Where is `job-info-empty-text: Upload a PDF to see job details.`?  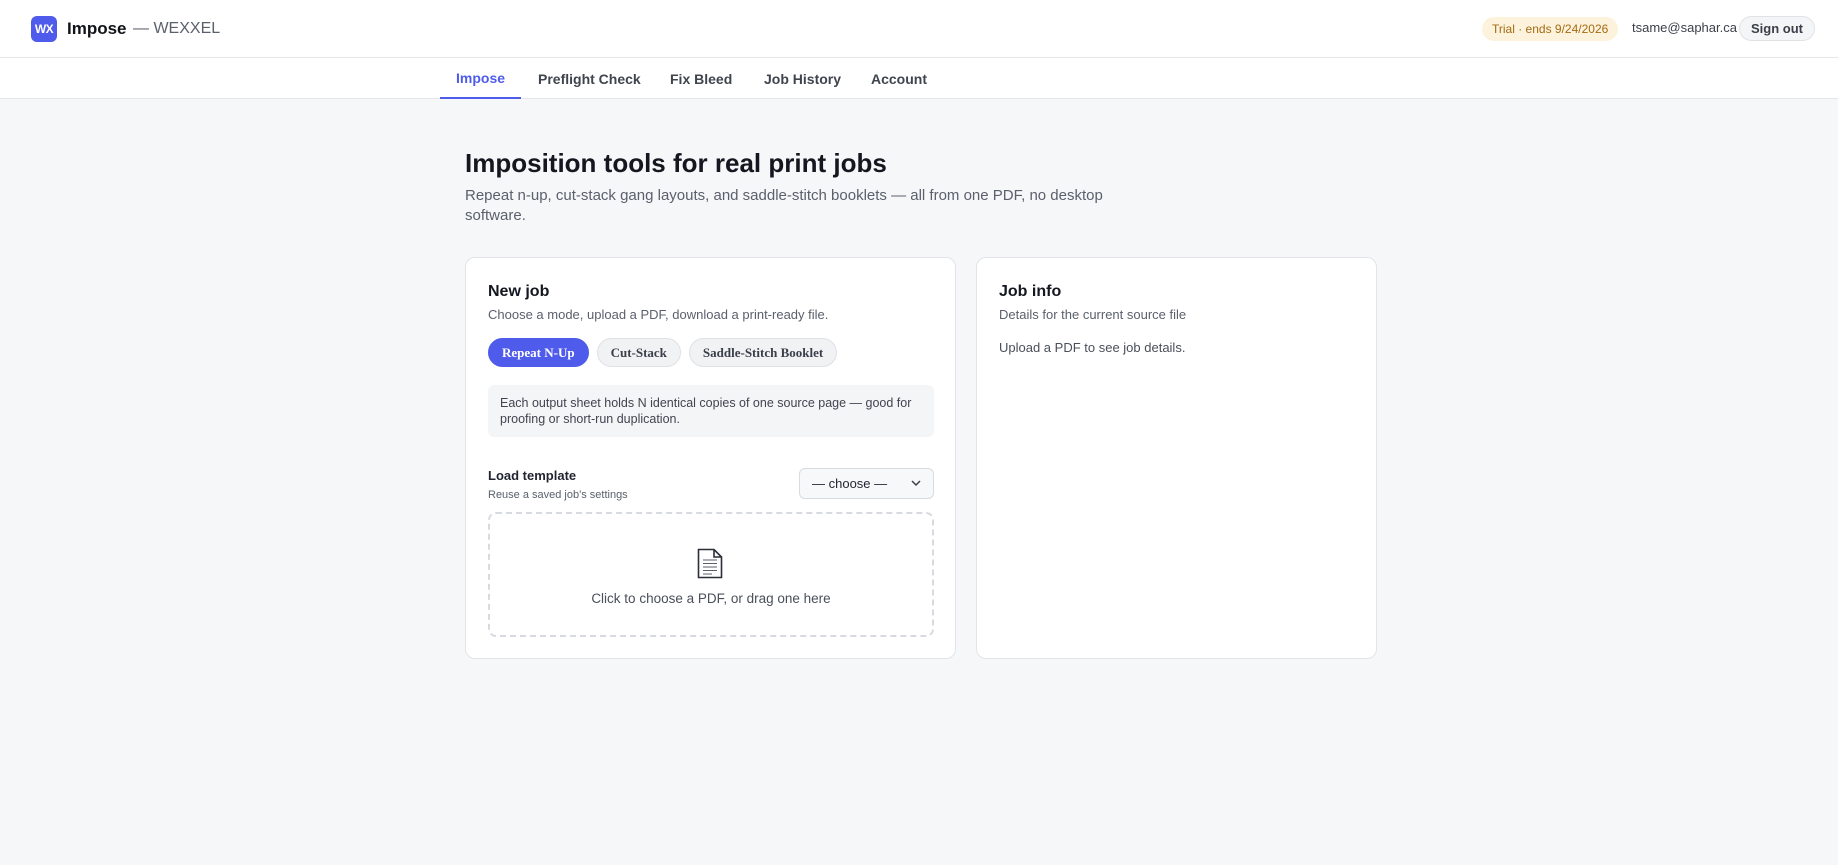 job-info-empty-text: Upload a PDF to see job details. is located at coordinates (1092, 347).